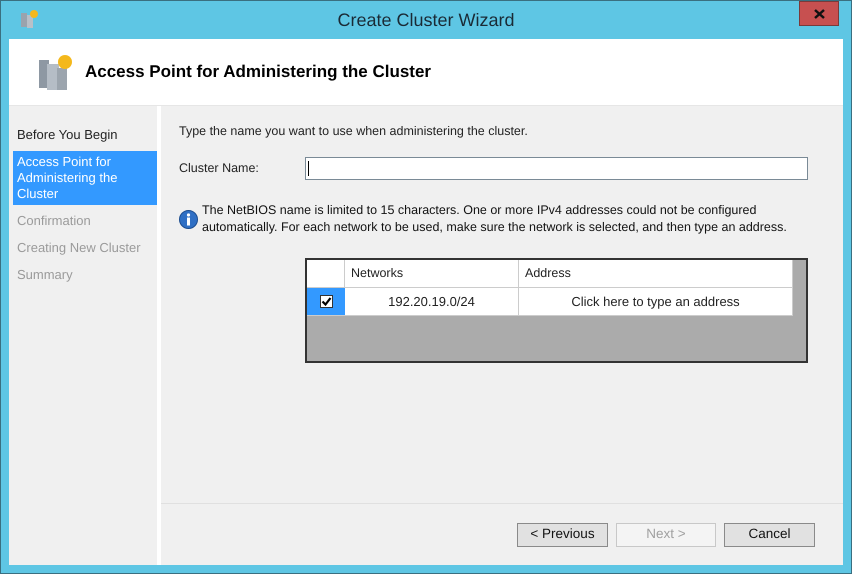  I want to click on table-cell: 192.20.19.0/24, so click(432, 301).